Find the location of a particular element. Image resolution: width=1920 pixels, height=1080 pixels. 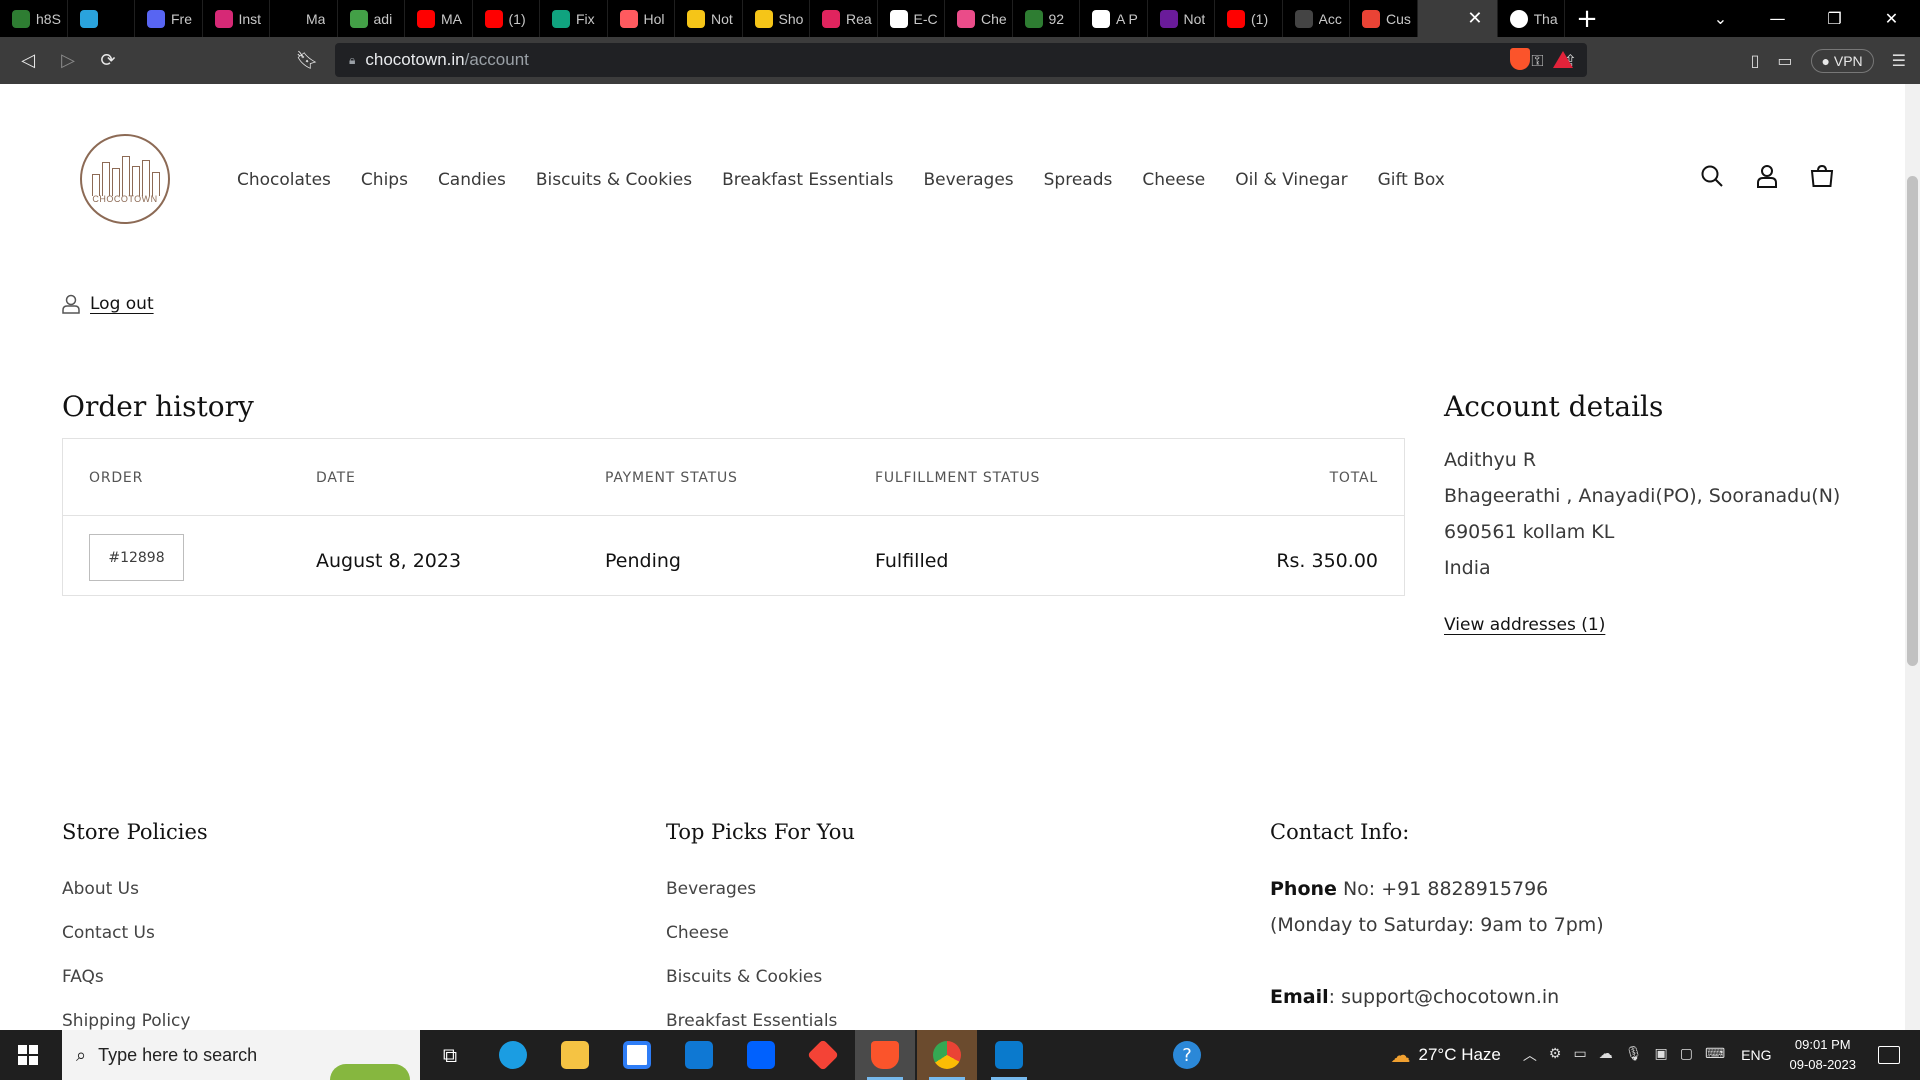

browser-tab: Che is located at coordinates (979, 18).